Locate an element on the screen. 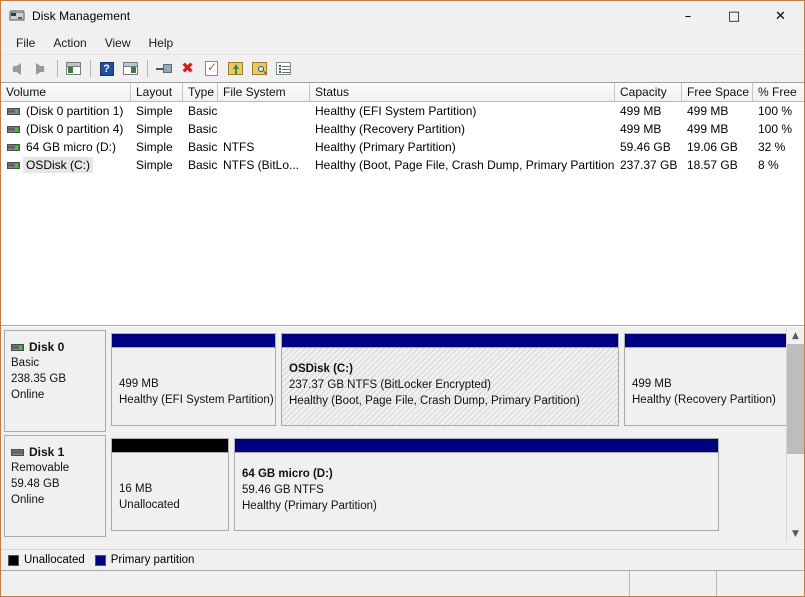  column-header-type: Type is located at coordinates (200, 92).